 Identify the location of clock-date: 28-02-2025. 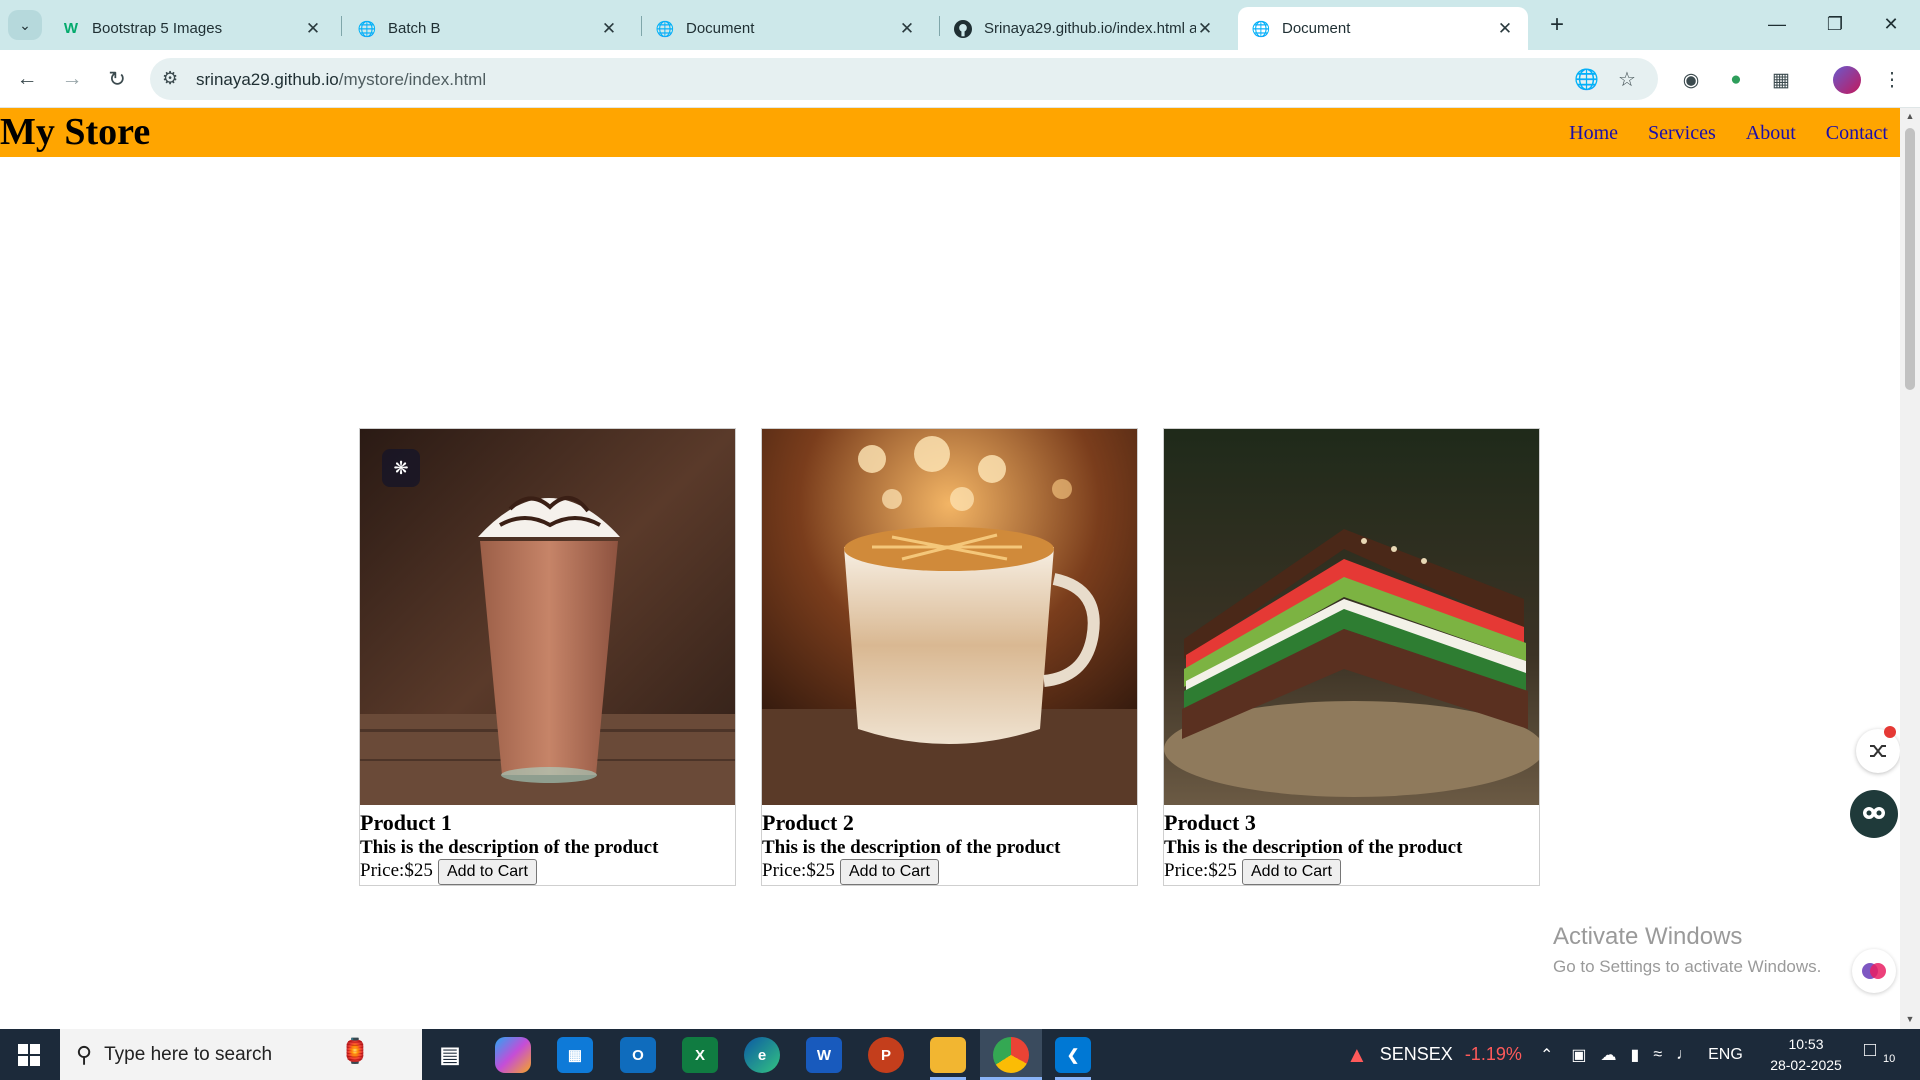
(1806, 1065).